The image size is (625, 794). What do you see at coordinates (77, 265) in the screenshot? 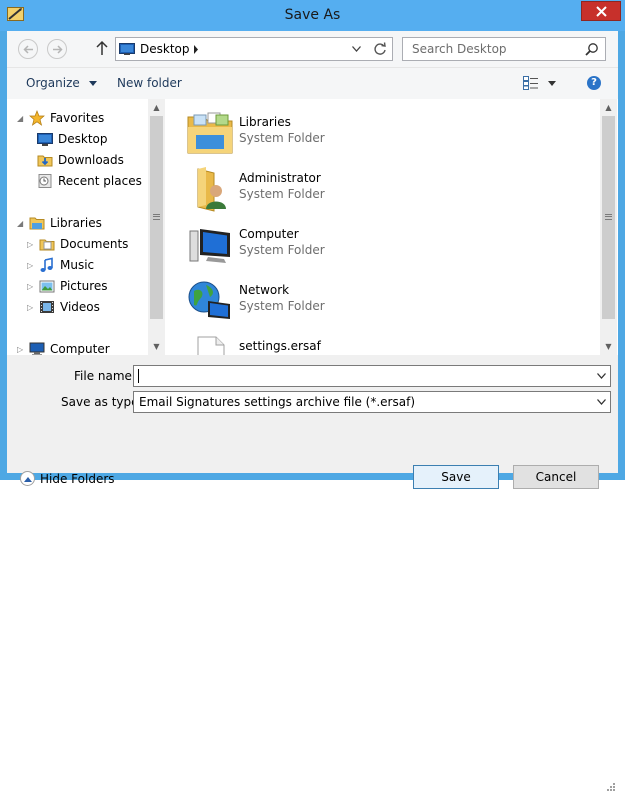
I see `nav-item-label: Music` at bounding box center [77, 265].